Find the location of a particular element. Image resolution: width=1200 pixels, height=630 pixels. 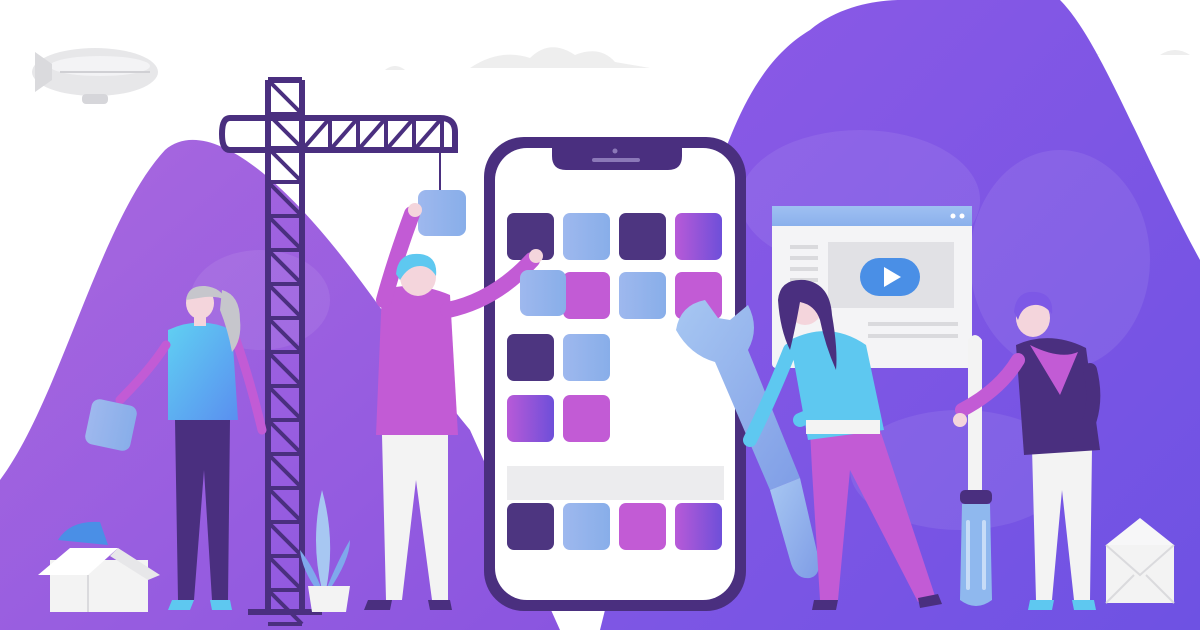

dock-bar is located at coordinates (615, 483).